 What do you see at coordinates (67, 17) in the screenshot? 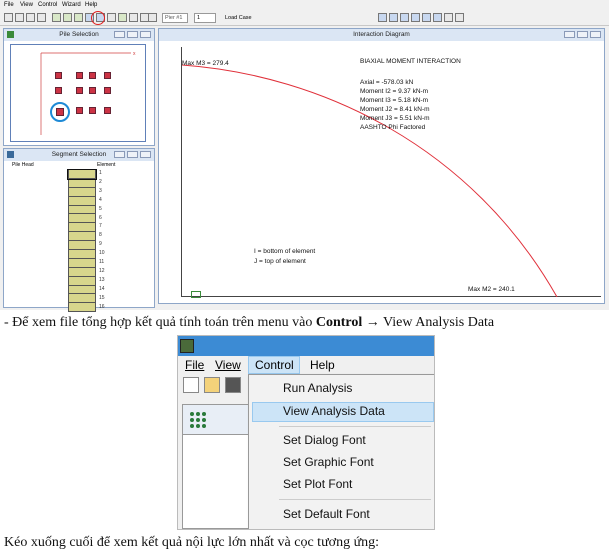
I see `edit-tool-icon` at bounding box center [67, 17].